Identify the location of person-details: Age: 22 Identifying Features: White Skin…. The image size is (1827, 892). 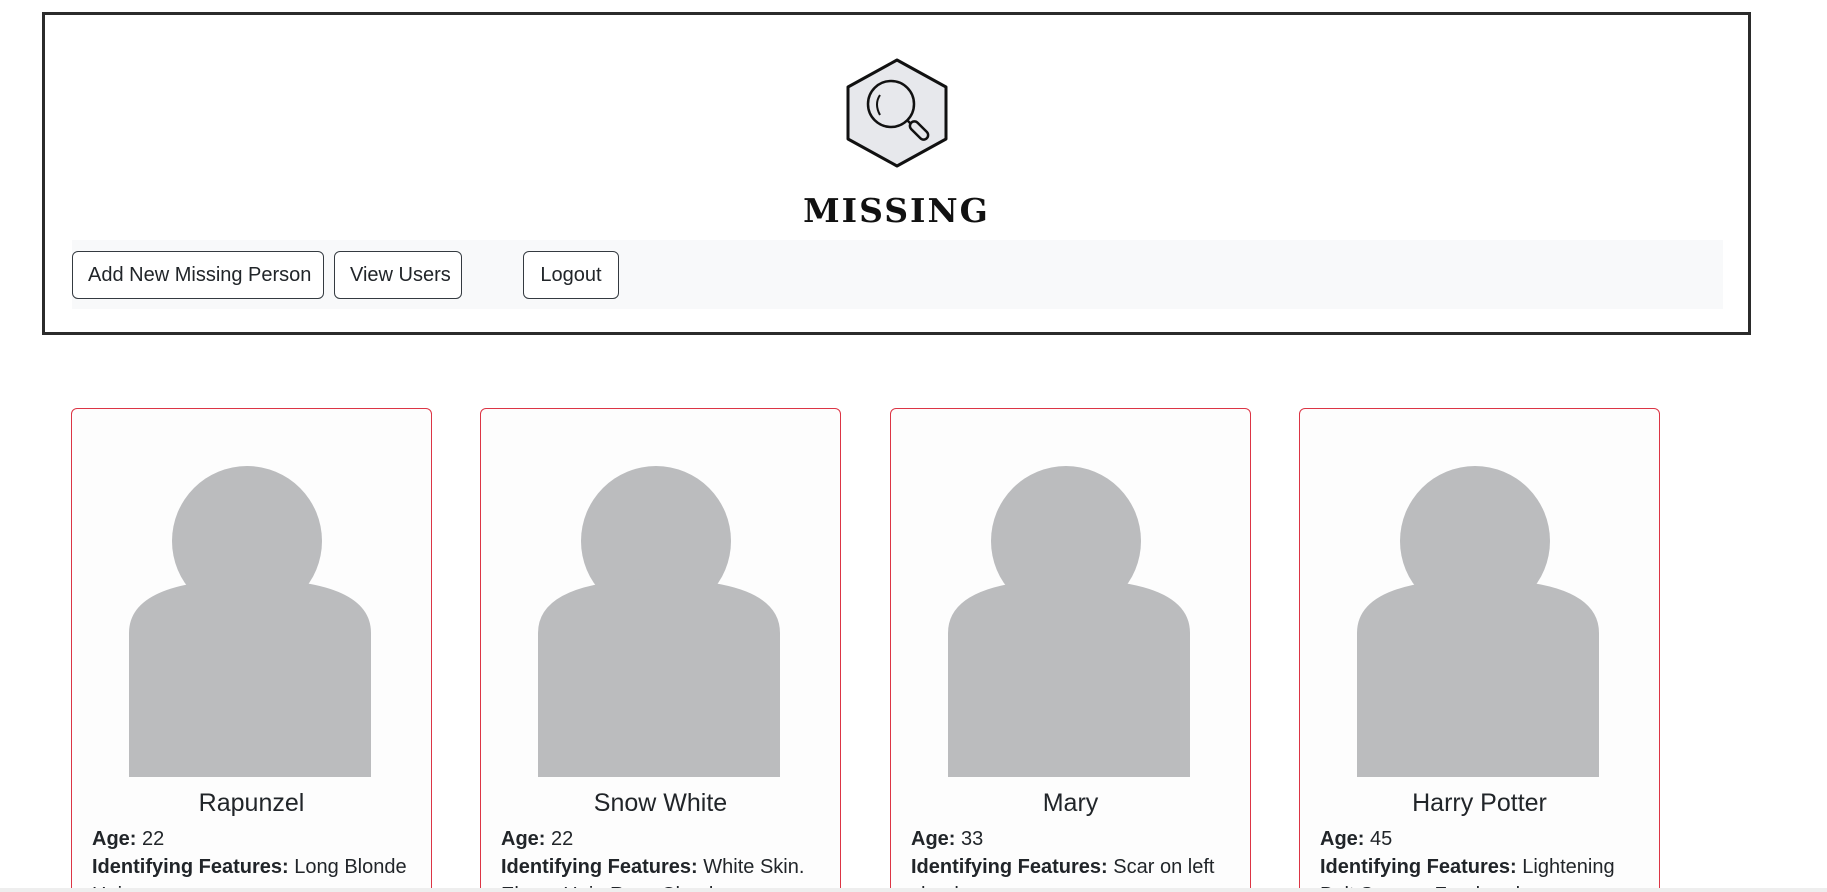
(660, 858).